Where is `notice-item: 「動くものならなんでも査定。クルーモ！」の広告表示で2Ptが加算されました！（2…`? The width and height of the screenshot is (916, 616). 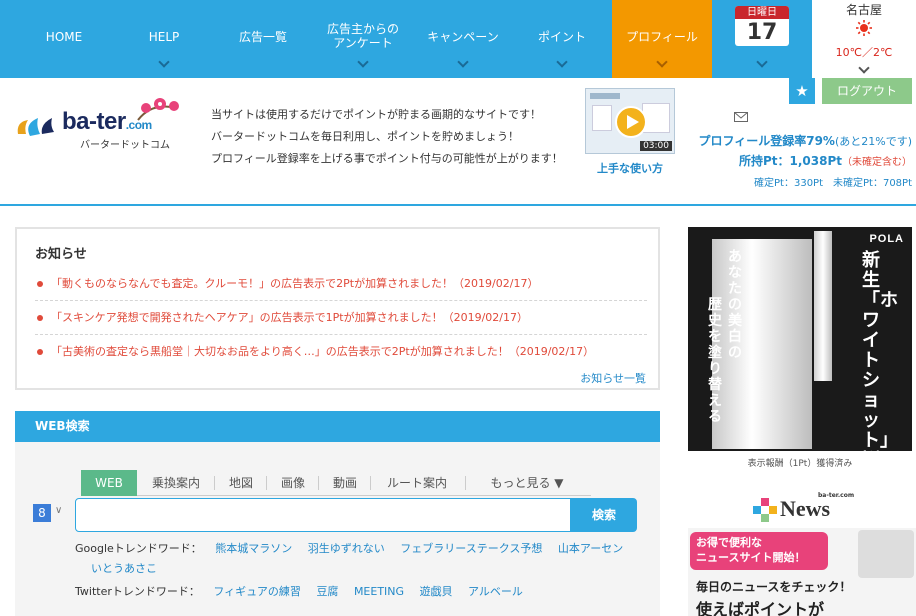
notice-item: 「動くものならなんでも査定。クルーモ！」の広告表示で2Ptが加算されました！（2… is located at coordinates (341, 284).